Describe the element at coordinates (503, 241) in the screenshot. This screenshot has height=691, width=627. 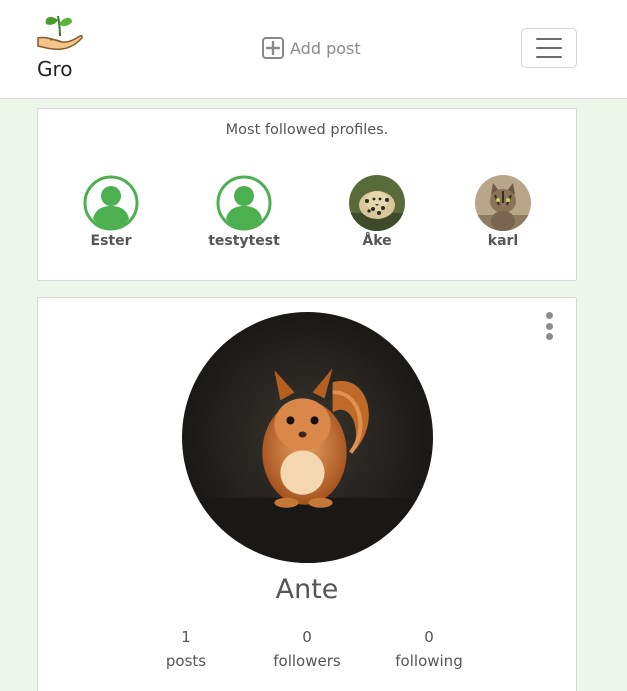
I see `followed-profile-name: karl` at that location.